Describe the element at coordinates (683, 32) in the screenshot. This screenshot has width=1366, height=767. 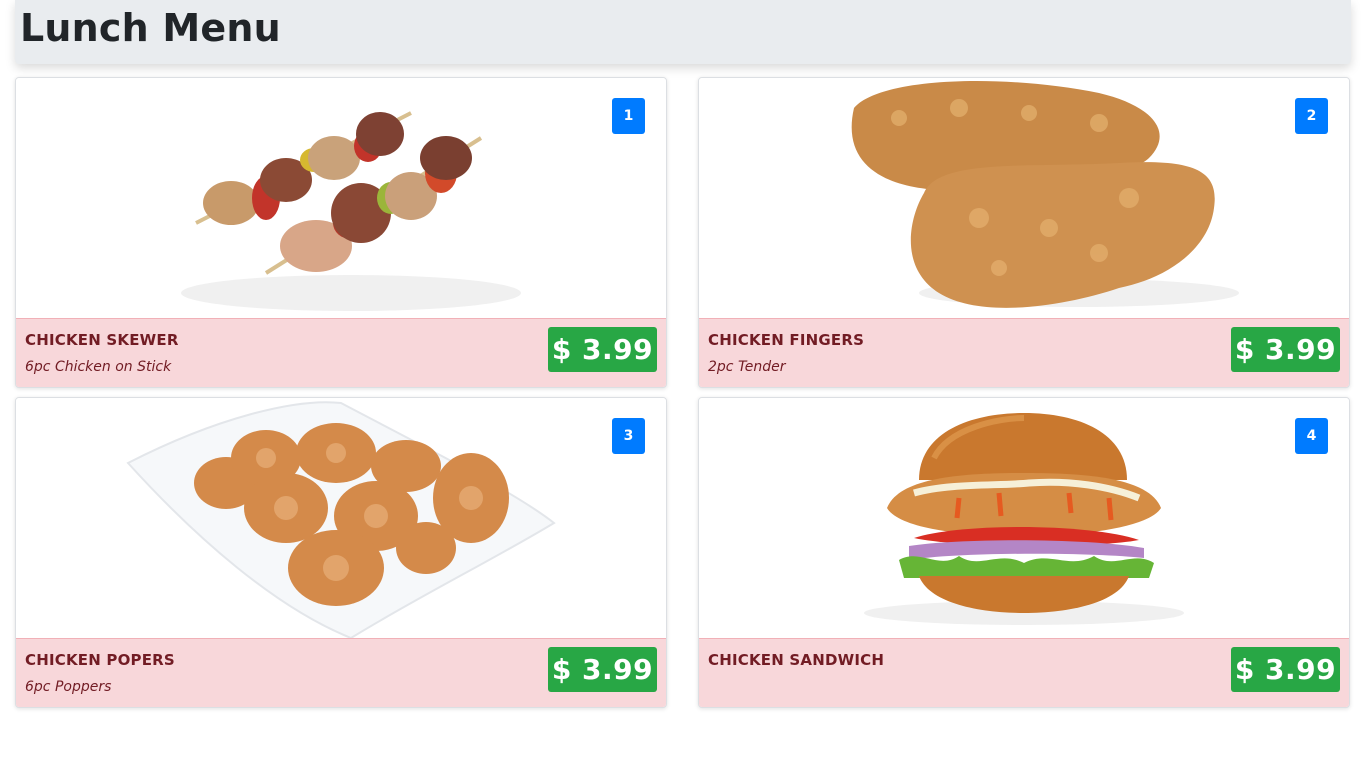
I see `page-header: Lunch Menu` at that location.